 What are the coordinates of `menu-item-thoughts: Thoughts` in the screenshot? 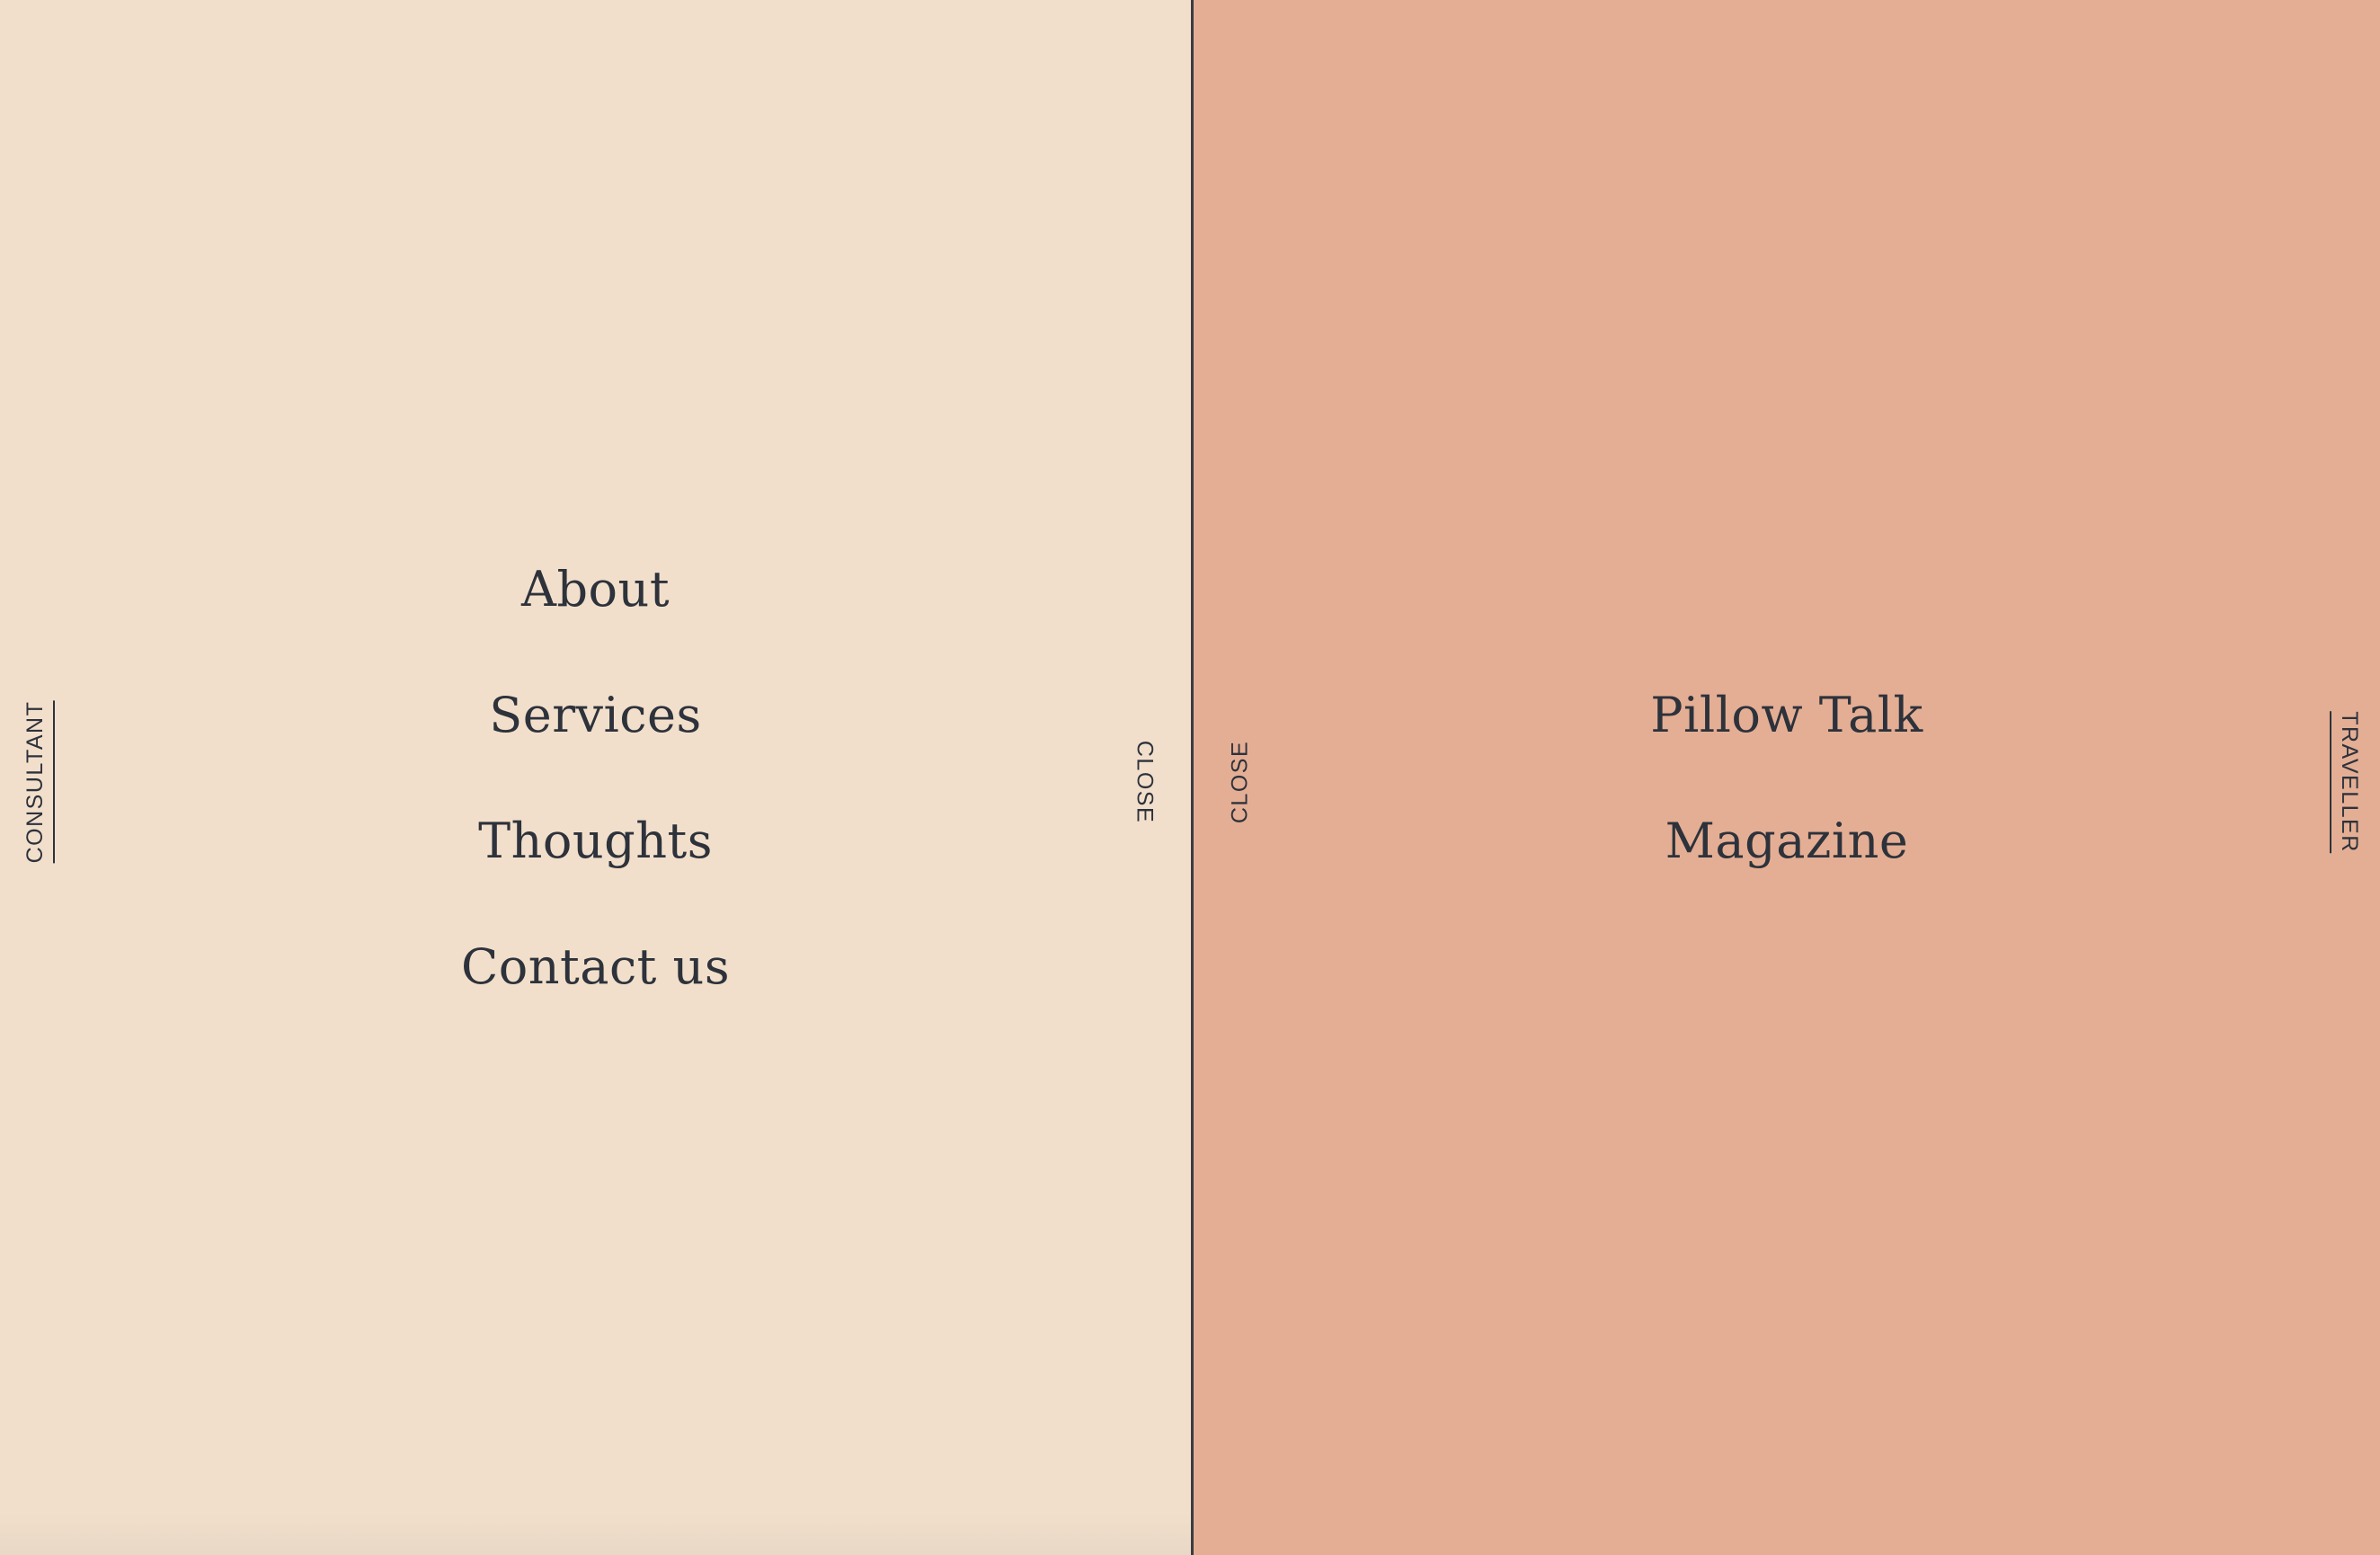 It's located at (595, 866).